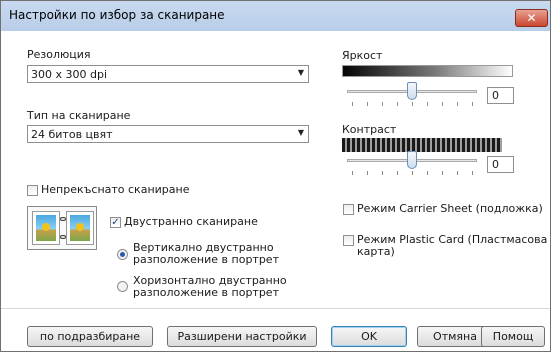 Image resolution: width=551 pixels, height=352 pixels. I want to click on close-icon: ✕, so click(531, 18).